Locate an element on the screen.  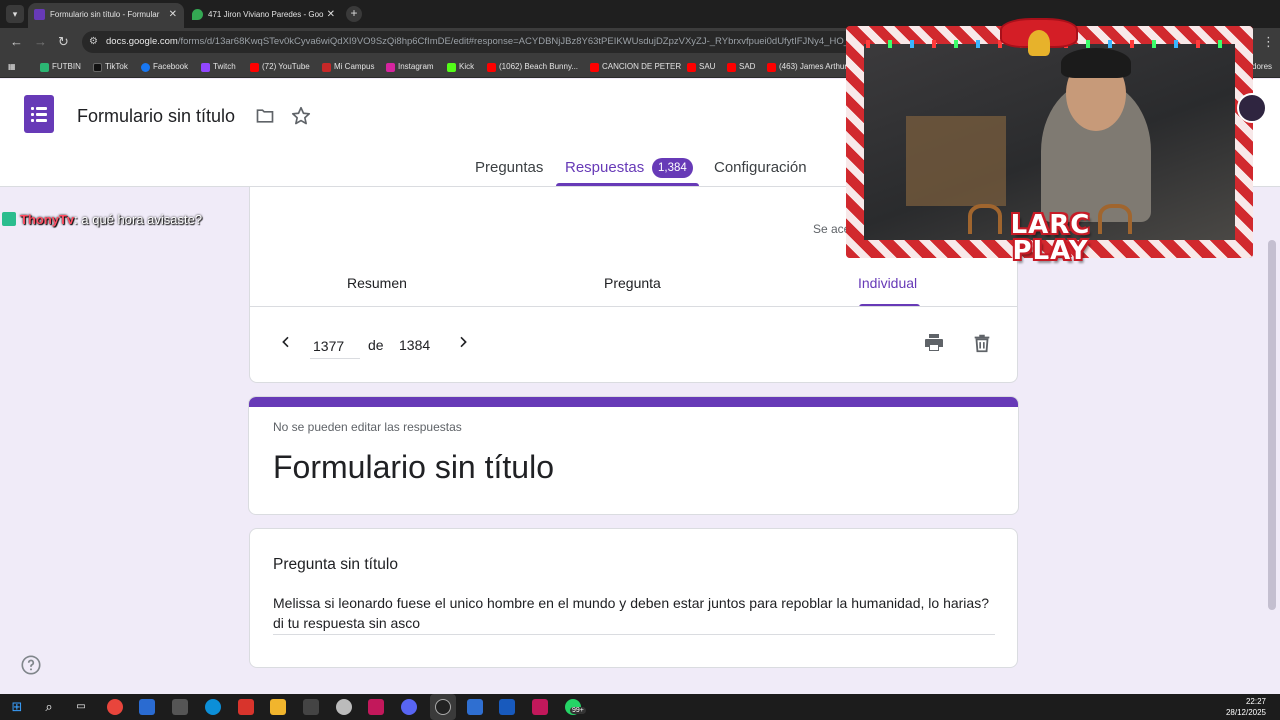
chat-badge-icon is located at coordinates (9, 219).